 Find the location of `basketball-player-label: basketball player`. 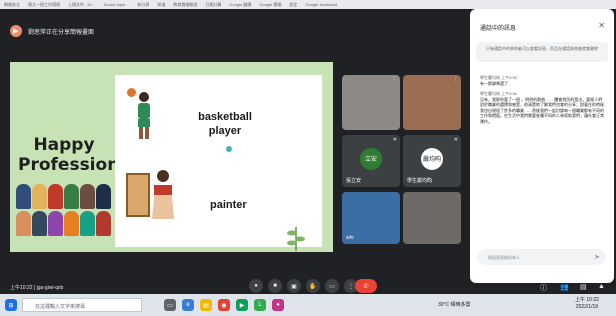

basketball-player-label: basketball player is located at coordinates (225, 124).